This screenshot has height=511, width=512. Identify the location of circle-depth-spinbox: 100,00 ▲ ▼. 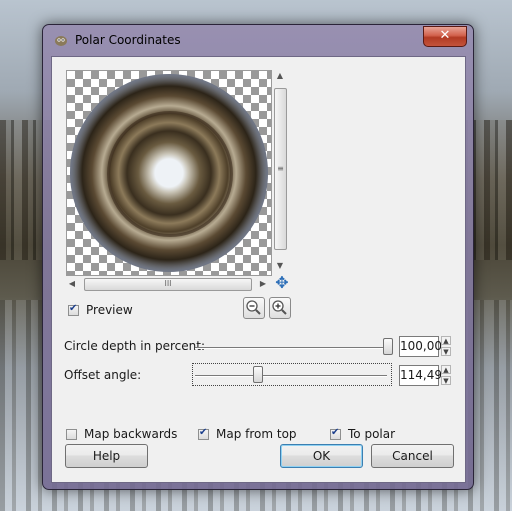
(426, 346).